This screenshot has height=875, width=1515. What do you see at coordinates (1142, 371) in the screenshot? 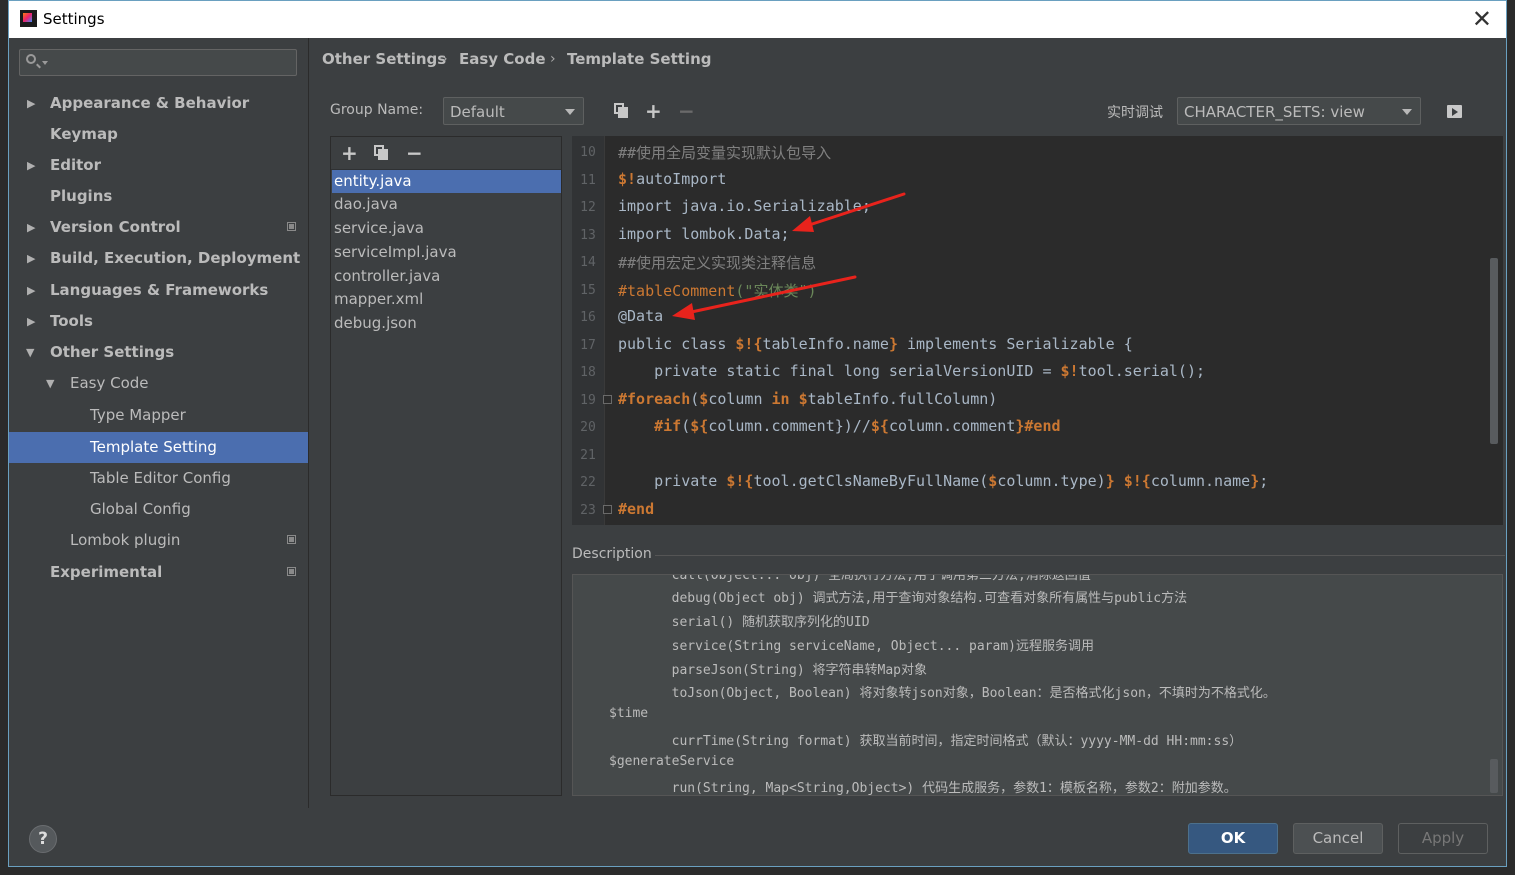
I see `code-token: tool.serial();` at bounding box center [1142, 371].